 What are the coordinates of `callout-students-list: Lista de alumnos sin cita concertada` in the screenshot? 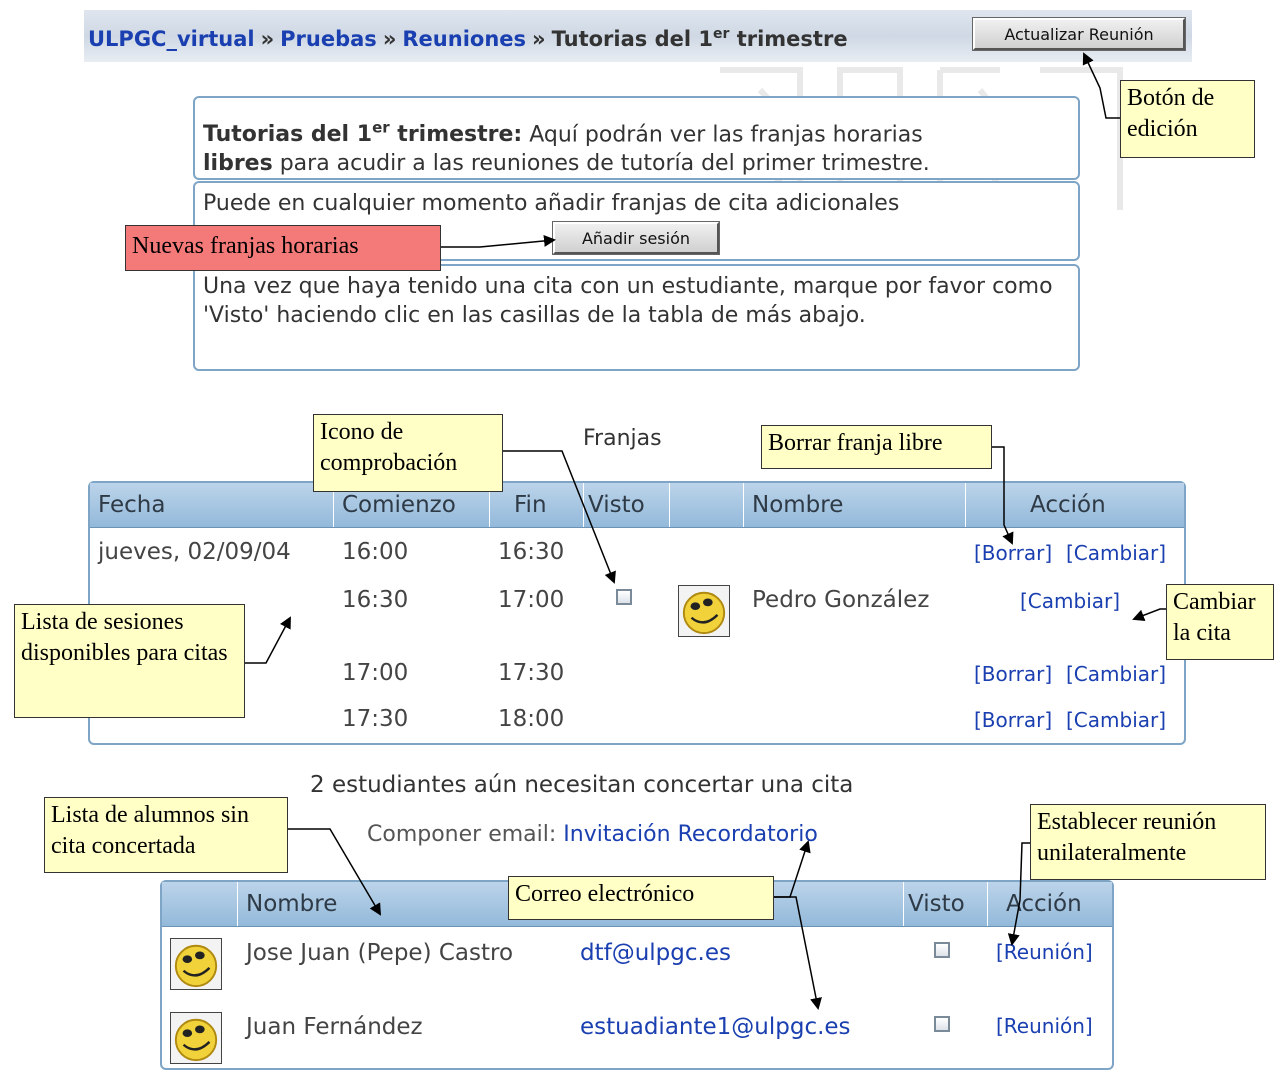 It's located at (166, 835).